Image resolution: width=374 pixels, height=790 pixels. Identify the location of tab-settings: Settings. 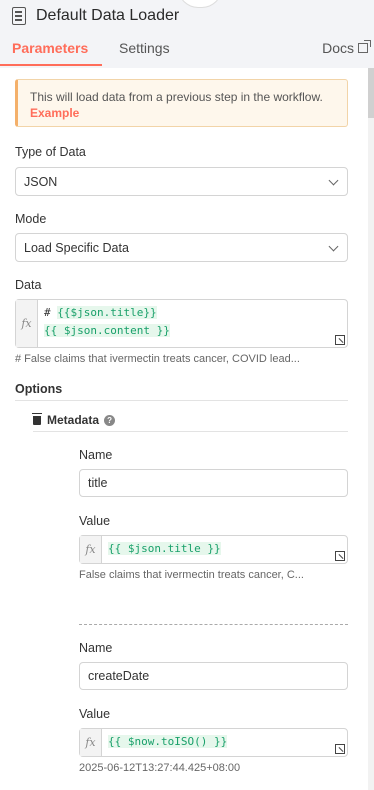
(144, 48).